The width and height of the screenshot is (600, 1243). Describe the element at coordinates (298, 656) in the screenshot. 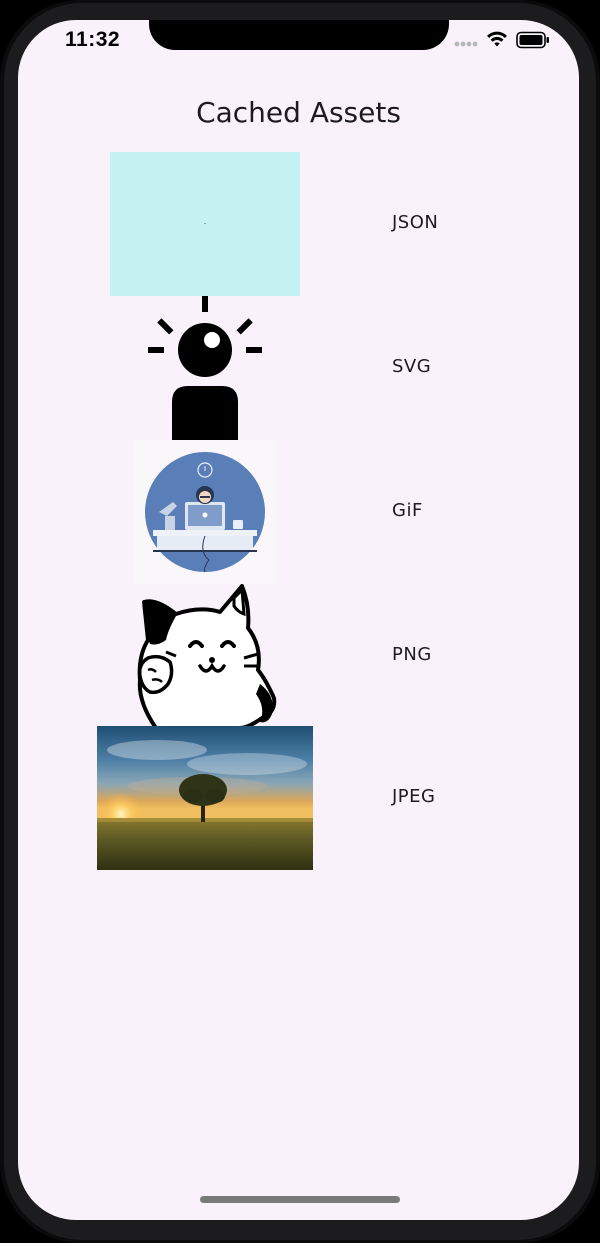

I see `asset-row-png: PNG` at that location.